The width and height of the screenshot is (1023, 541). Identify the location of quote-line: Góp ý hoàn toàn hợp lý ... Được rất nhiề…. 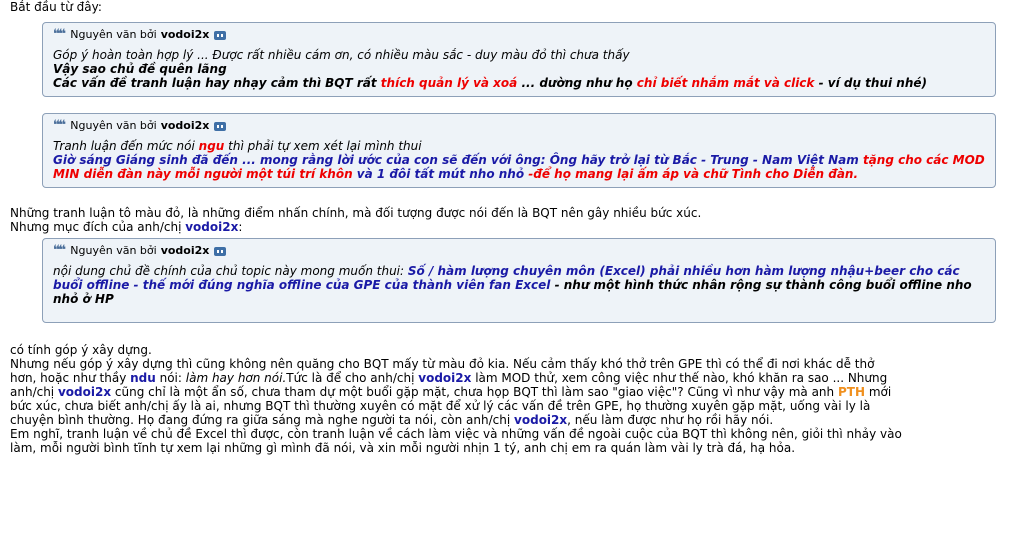
(341, 55).